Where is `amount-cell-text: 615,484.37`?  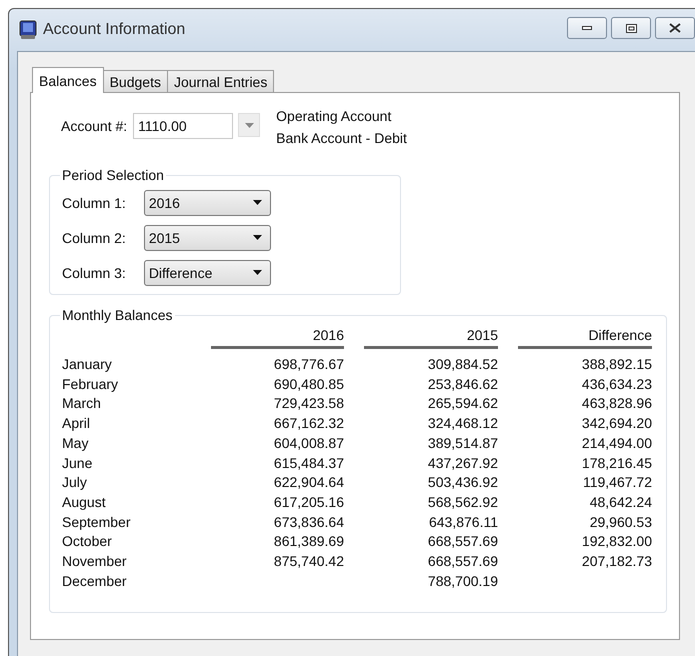 amount-cell-text: 615,484.37 is located at coordinates (308, 463).